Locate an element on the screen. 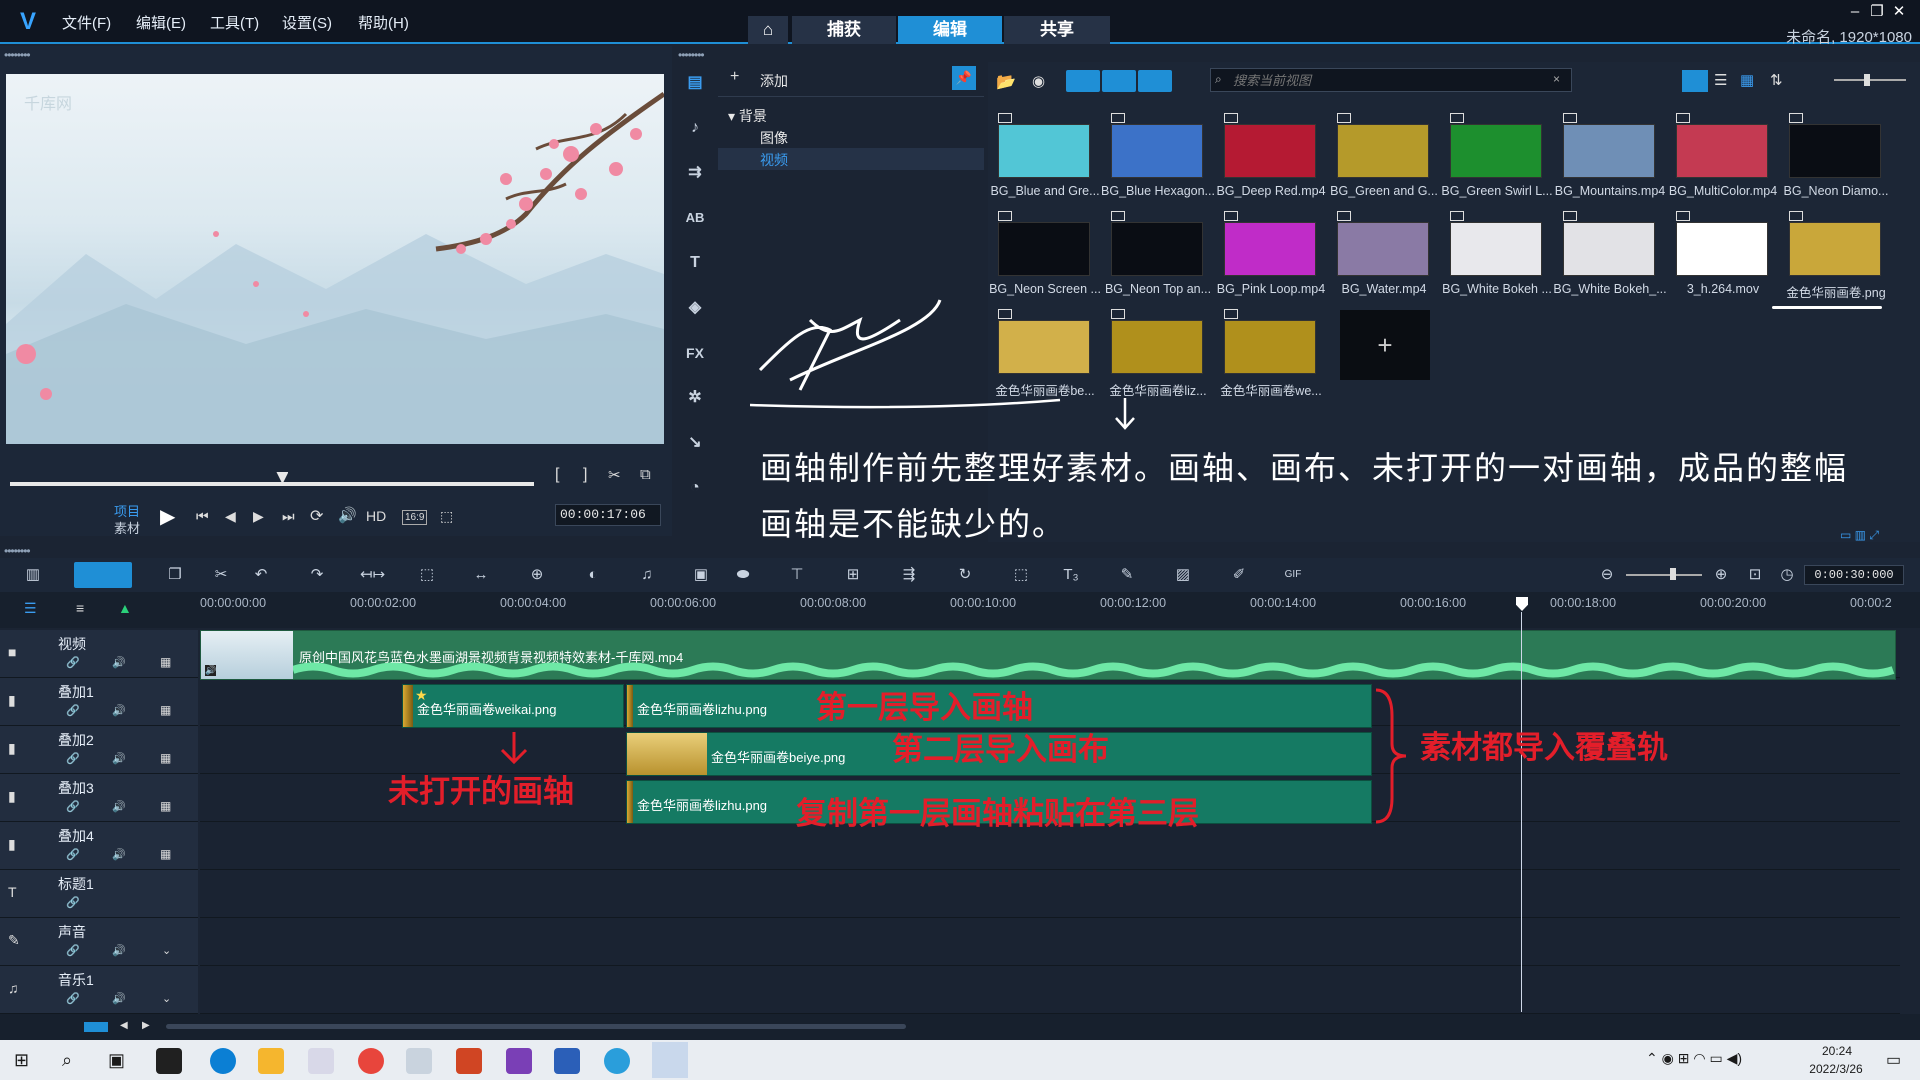  tray-icons: ⌃ ◉ ⊞ ◠ ▭ ◀) is located at coordinates (1694, 1058).